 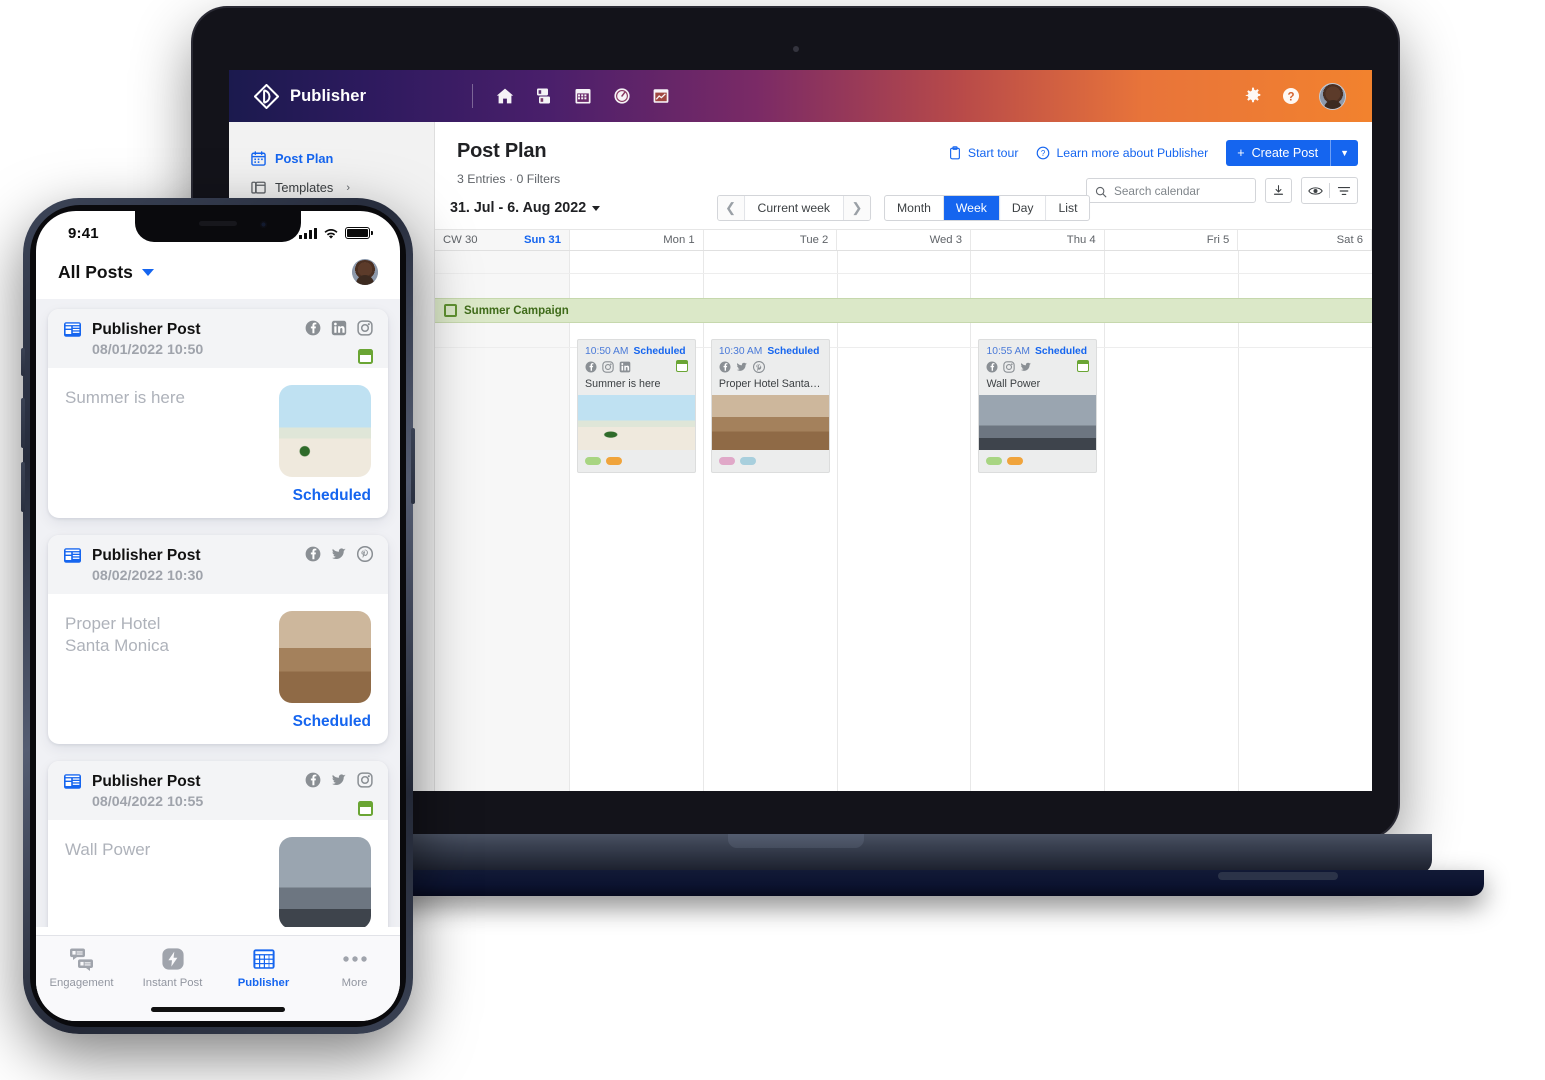 I want to click on post-card-channels, so click(x=339, y=554).